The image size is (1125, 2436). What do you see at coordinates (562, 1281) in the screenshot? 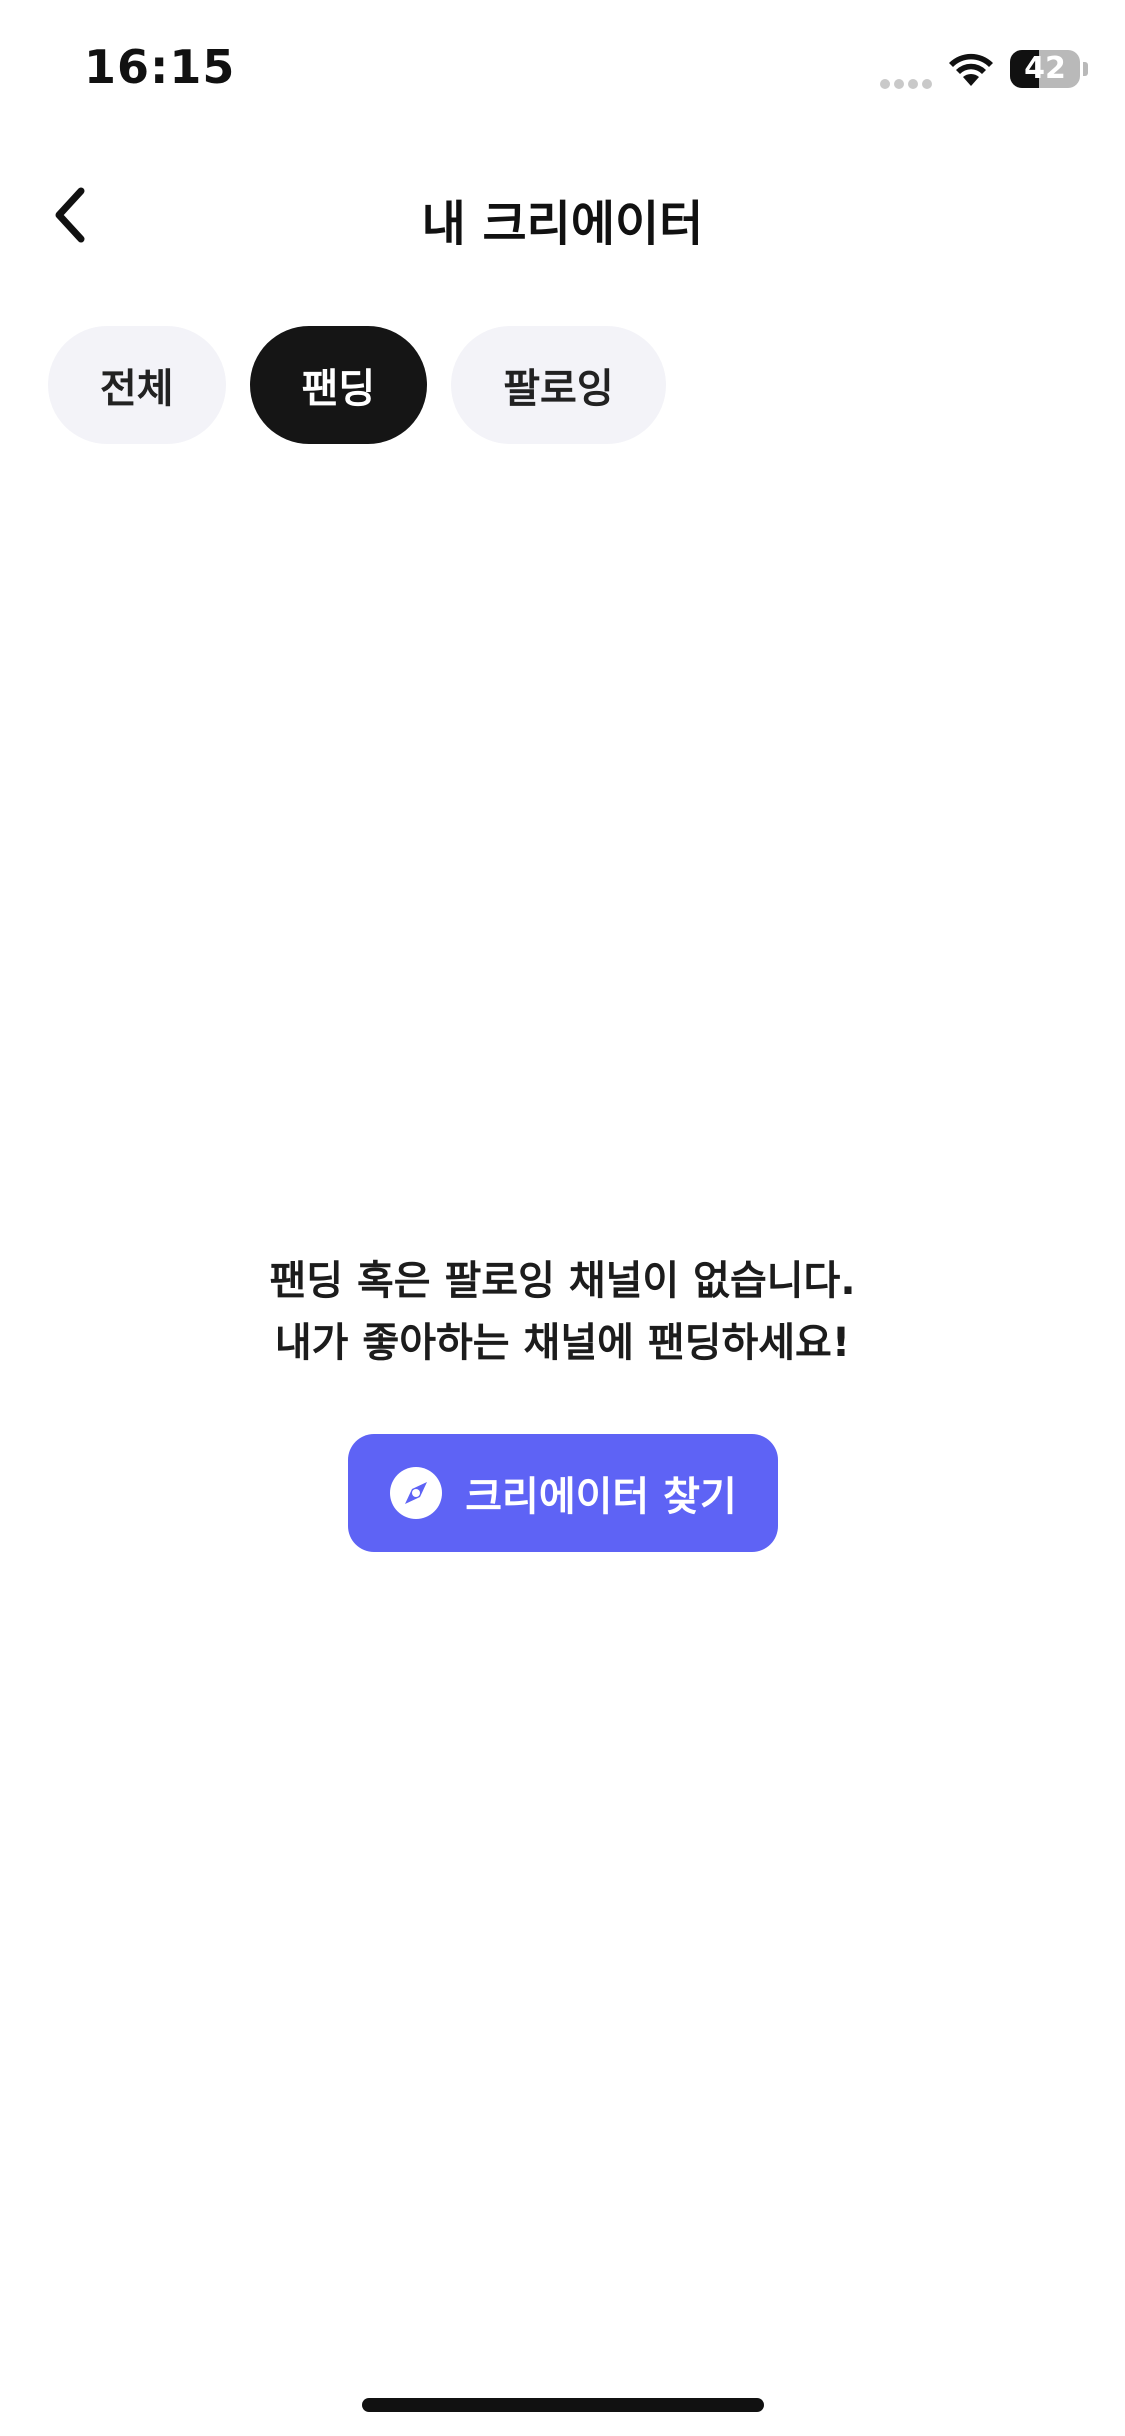
I see `empty-state-line-1: 팬딩 혹은 팔로잉 채널이 없습니다.` at bounding box center [562, 1281].